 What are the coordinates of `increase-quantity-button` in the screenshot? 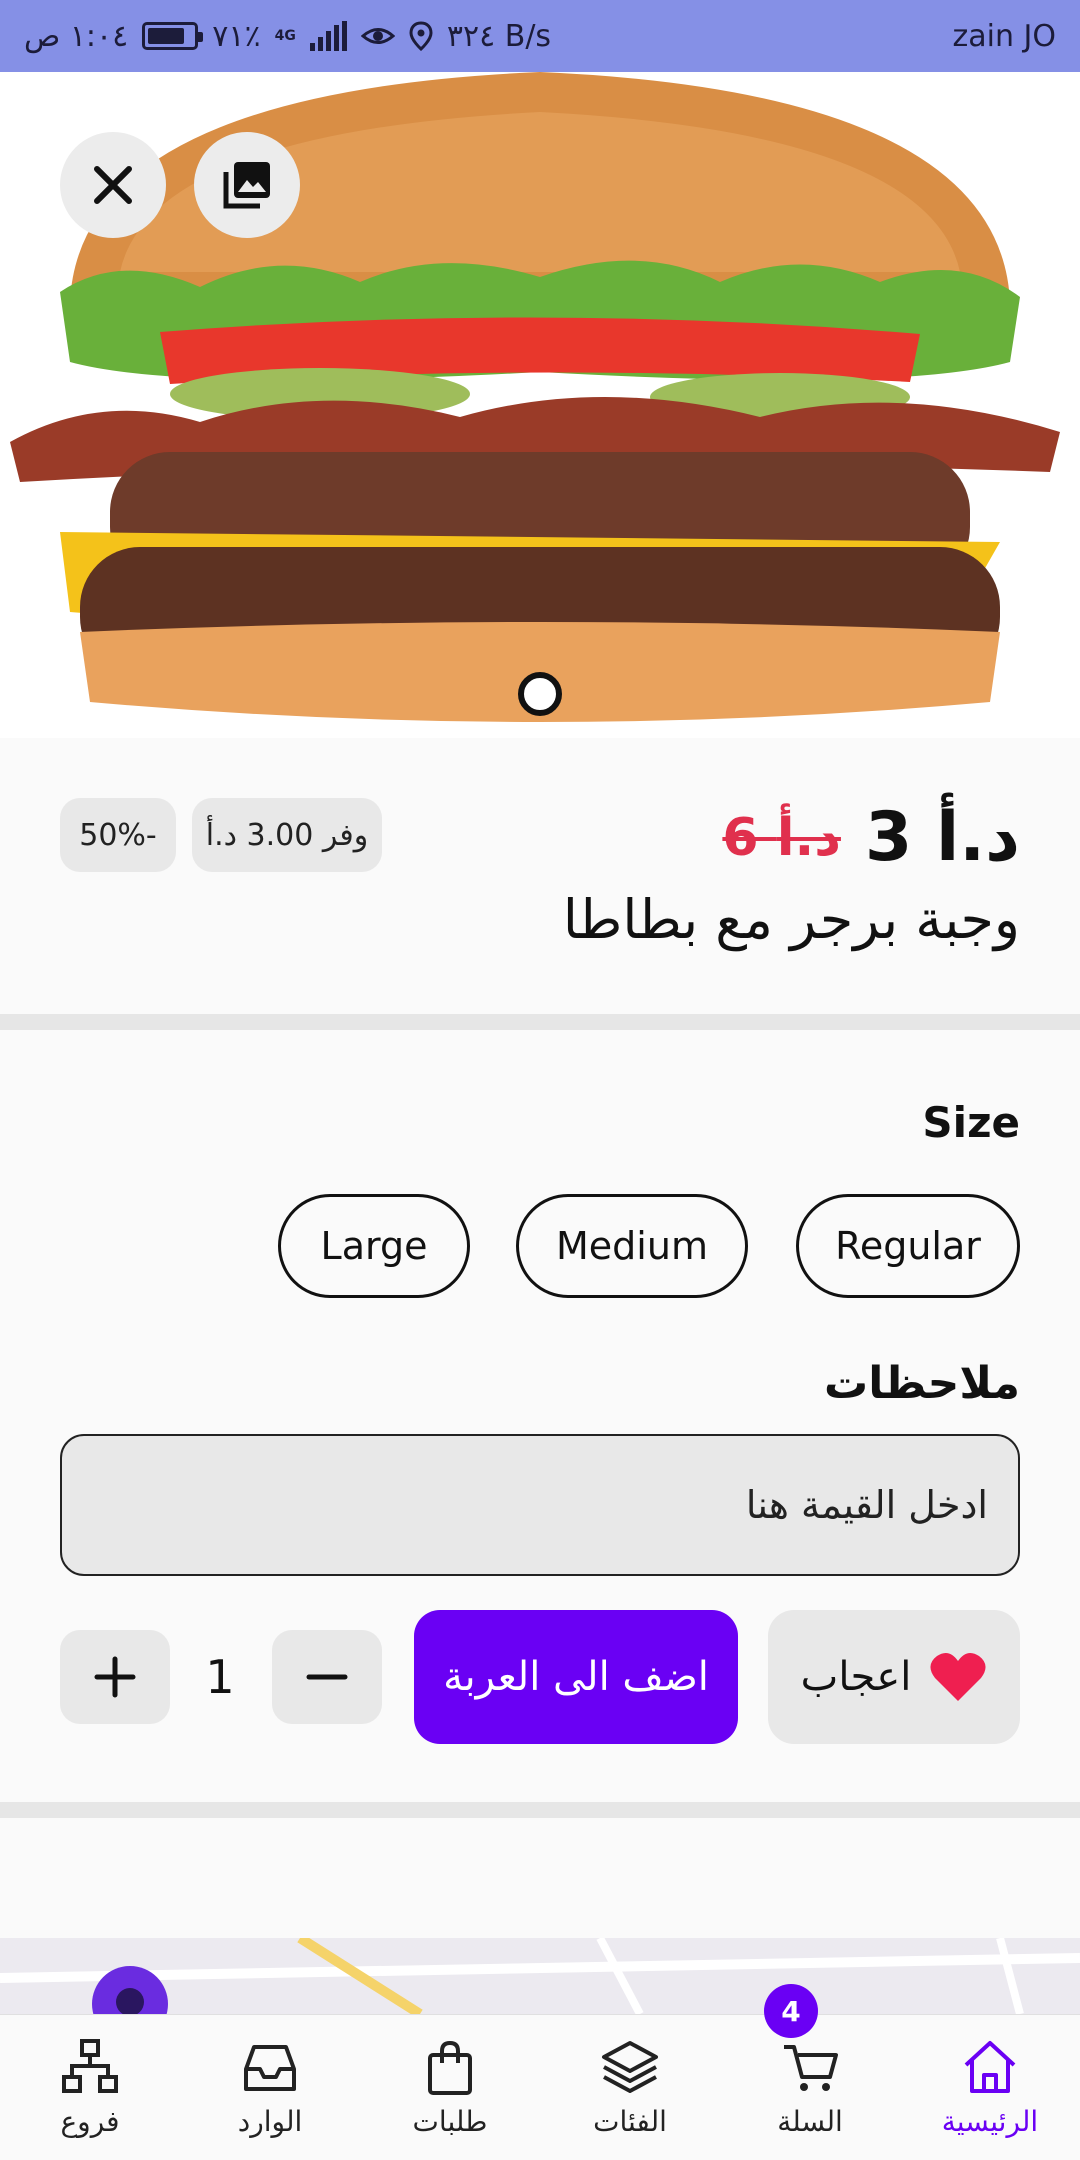 It's located at (115, 1677).